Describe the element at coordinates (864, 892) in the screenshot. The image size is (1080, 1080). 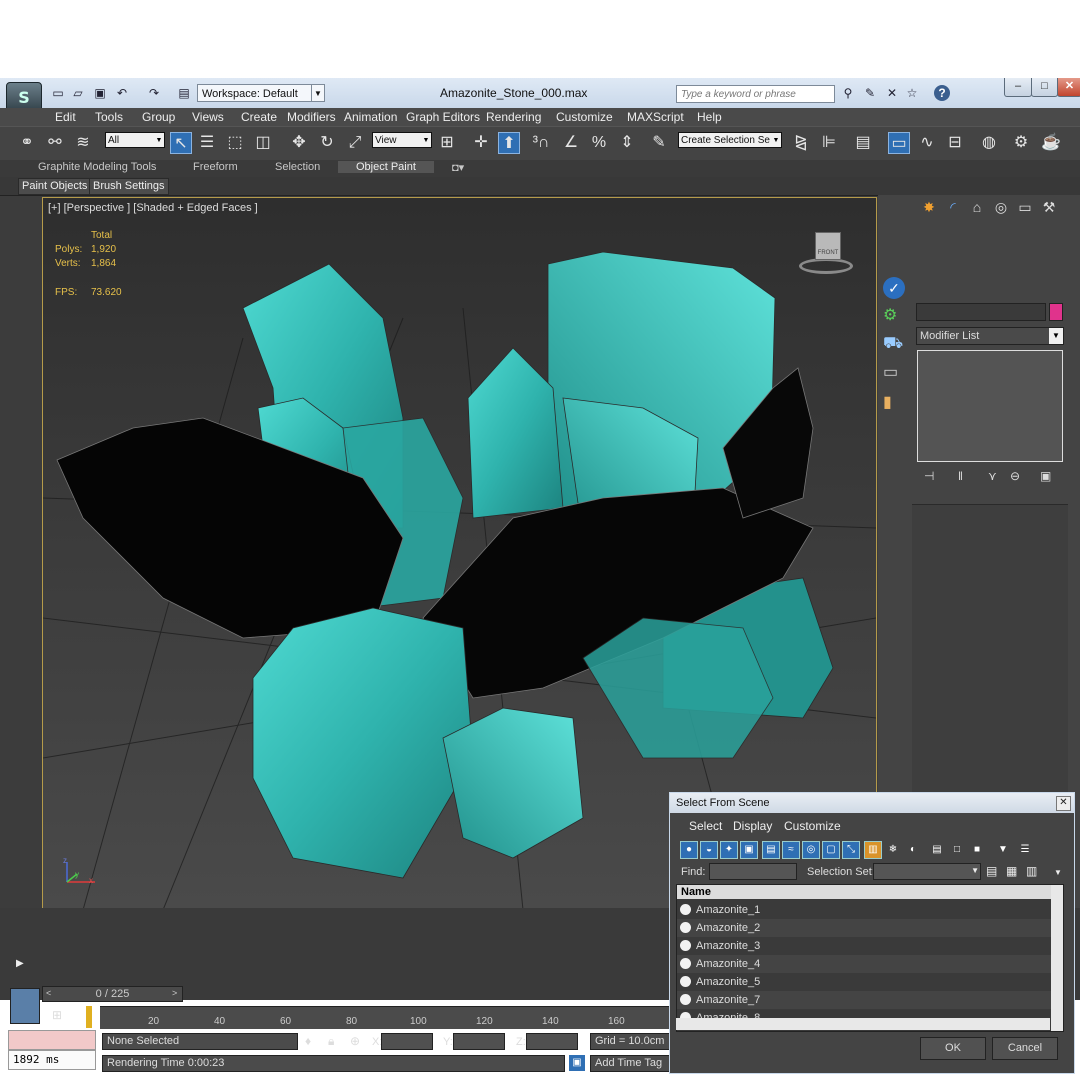
I see `name-column-header: Name` at that location.